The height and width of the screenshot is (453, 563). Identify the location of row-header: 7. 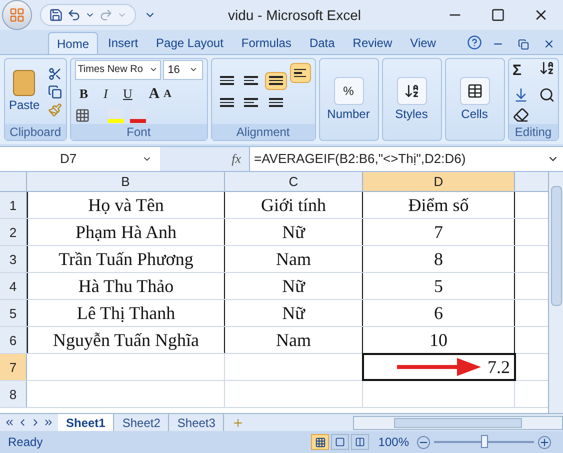
(13, 367).